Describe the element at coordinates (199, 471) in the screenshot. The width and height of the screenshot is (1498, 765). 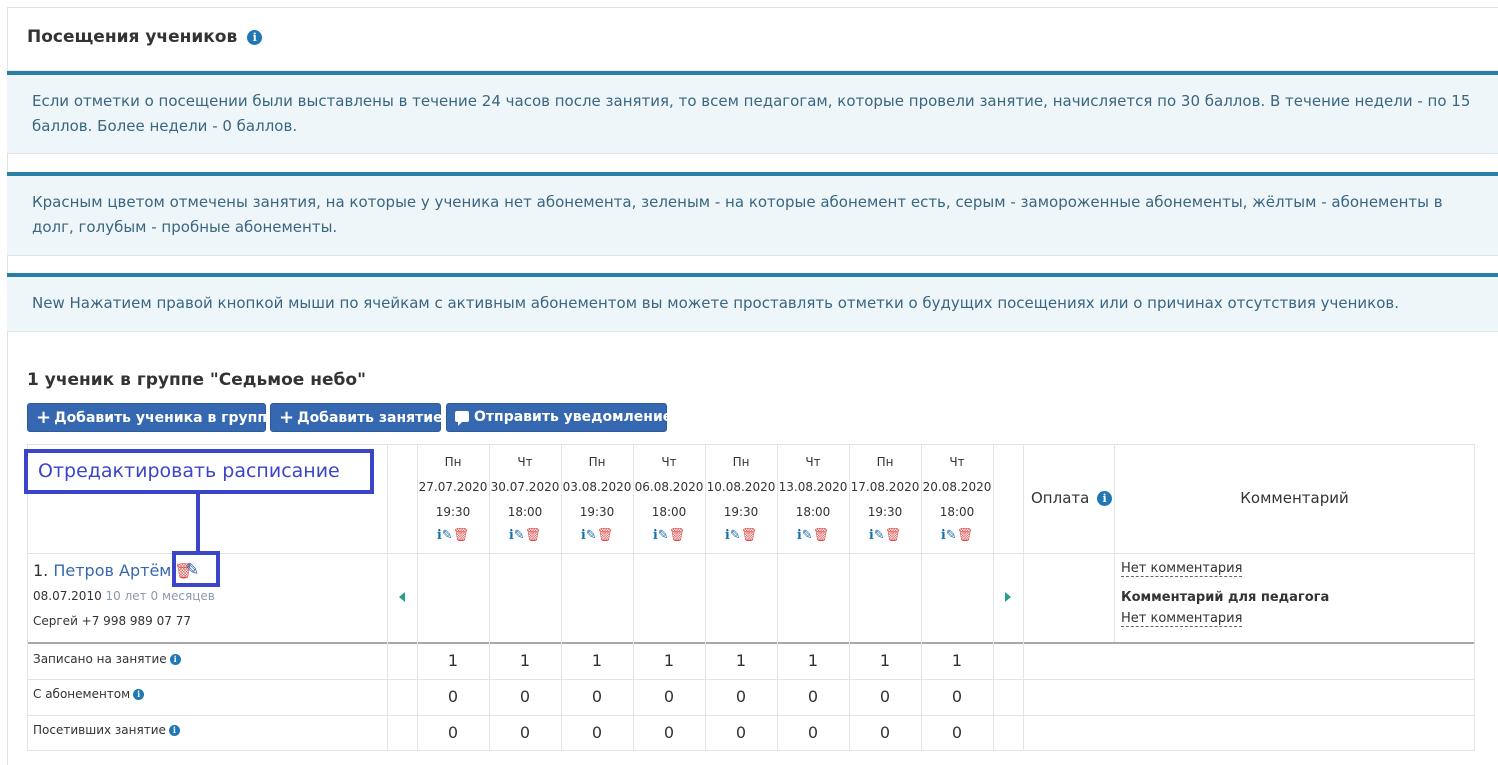
I see `annotation-callout: Отредактировать расписание` at that location.